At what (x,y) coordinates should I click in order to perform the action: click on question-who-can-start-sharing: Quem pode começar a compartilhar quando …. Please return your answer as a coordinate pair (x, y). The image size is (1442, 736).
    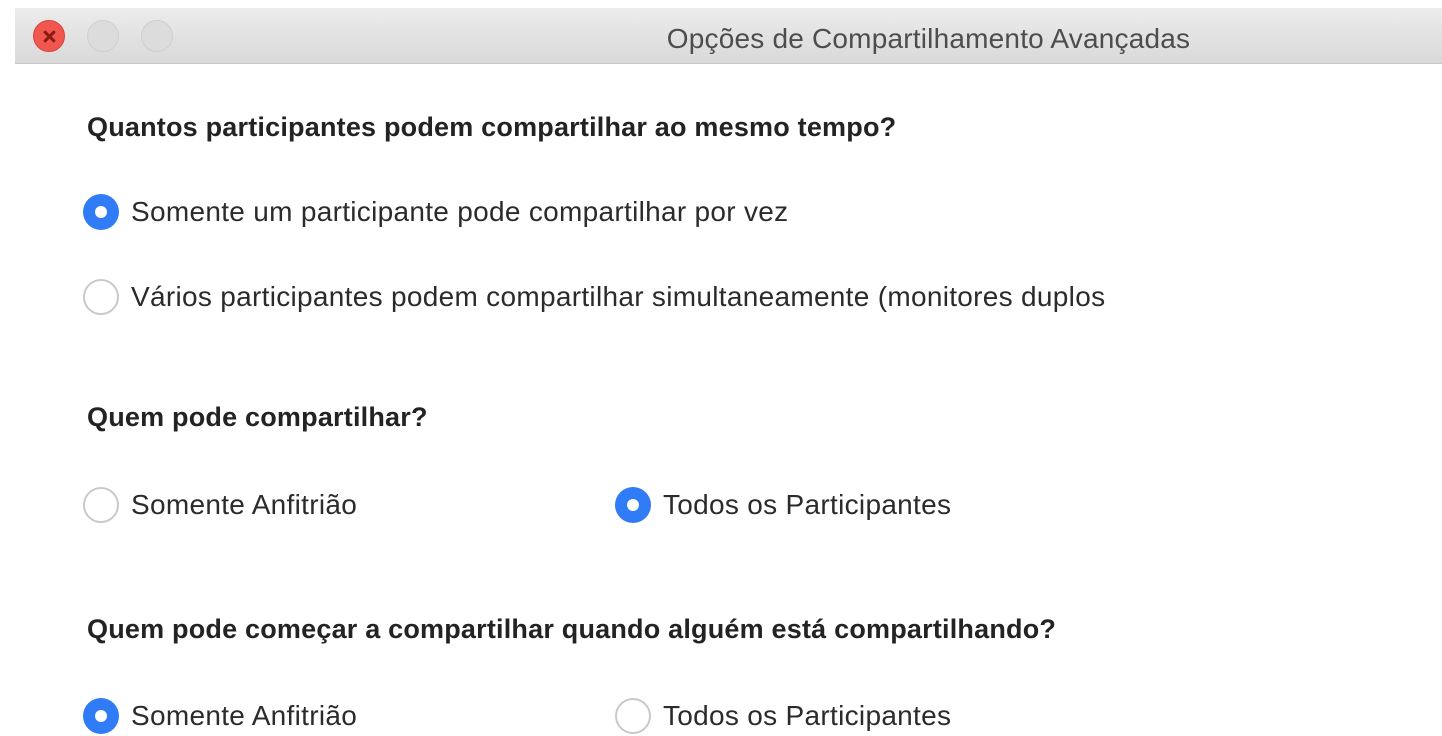
    Looking at the image, I should click on (572, 629).